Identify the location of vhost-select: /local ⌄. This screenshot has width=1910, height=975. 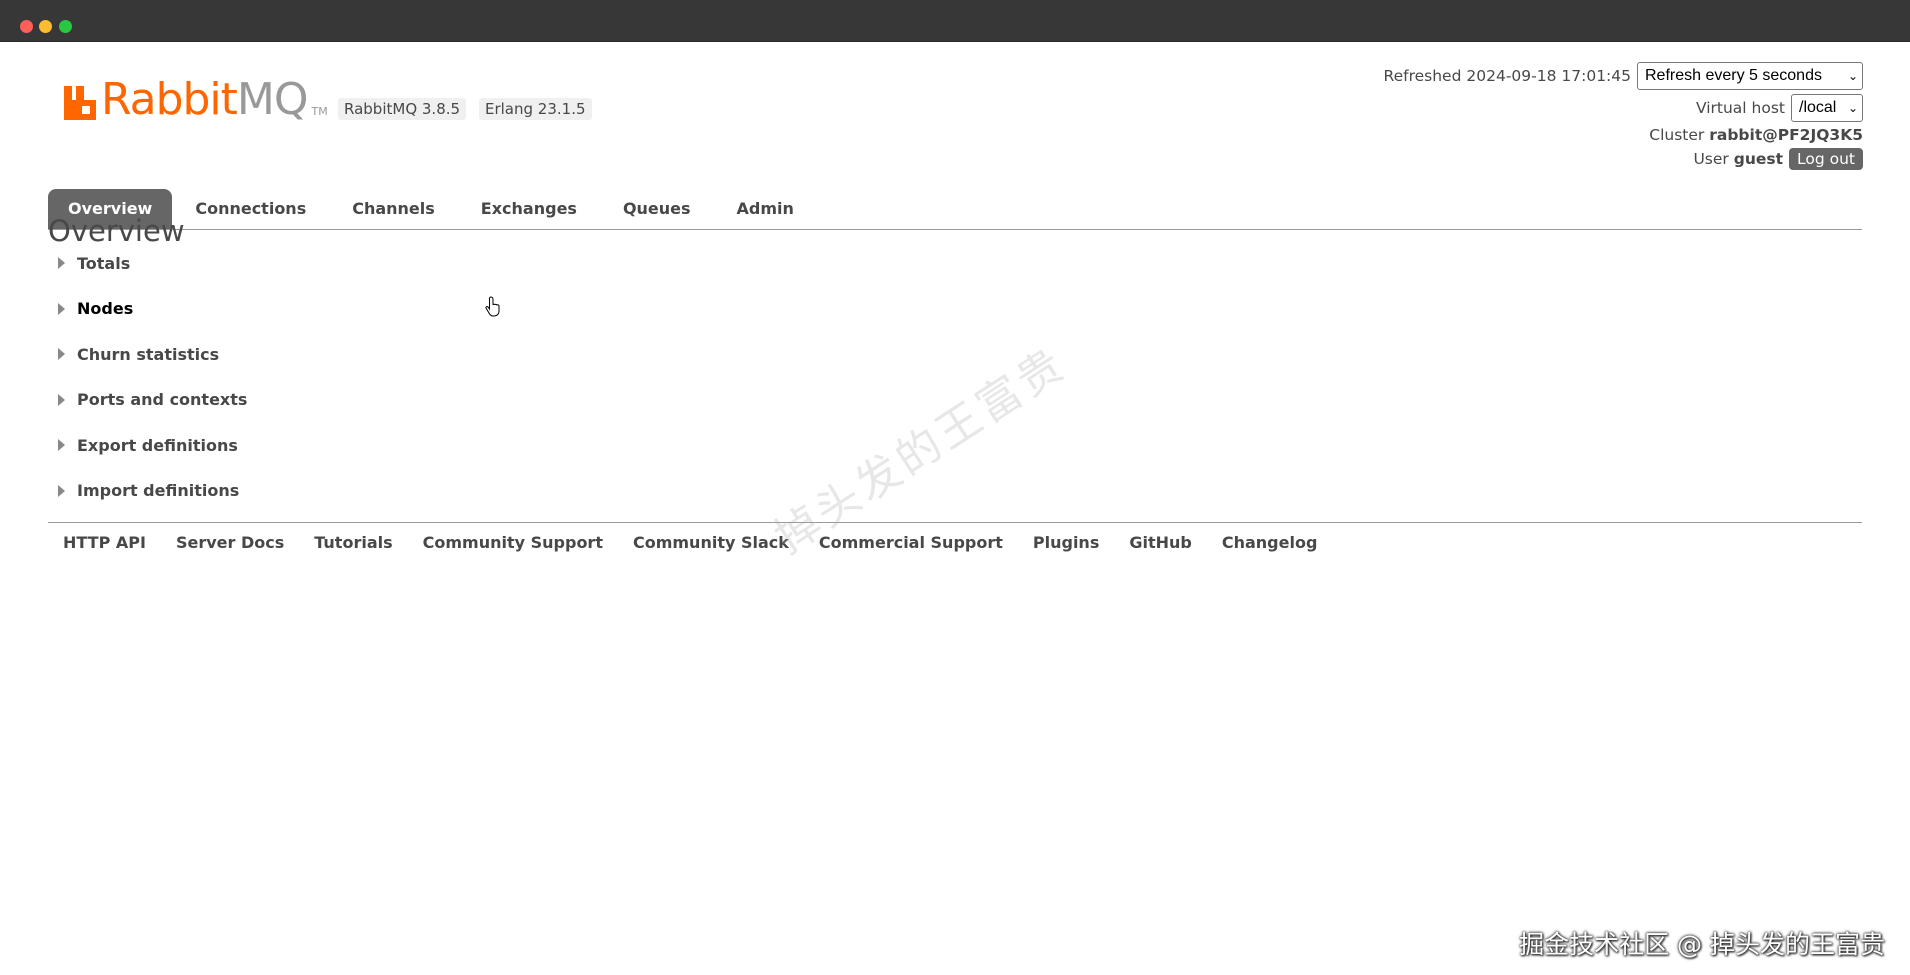
(1827, 108).